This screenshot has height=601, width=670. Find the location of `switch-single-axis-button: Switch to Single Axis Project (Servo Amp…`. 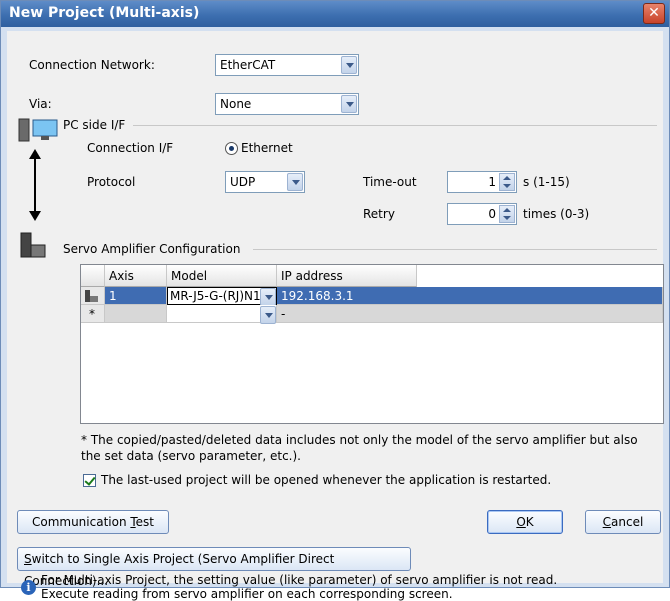

switch-single-axis-button: Switch to Single Axis Project (Servo Amp… is located at coordinates (214, 567).